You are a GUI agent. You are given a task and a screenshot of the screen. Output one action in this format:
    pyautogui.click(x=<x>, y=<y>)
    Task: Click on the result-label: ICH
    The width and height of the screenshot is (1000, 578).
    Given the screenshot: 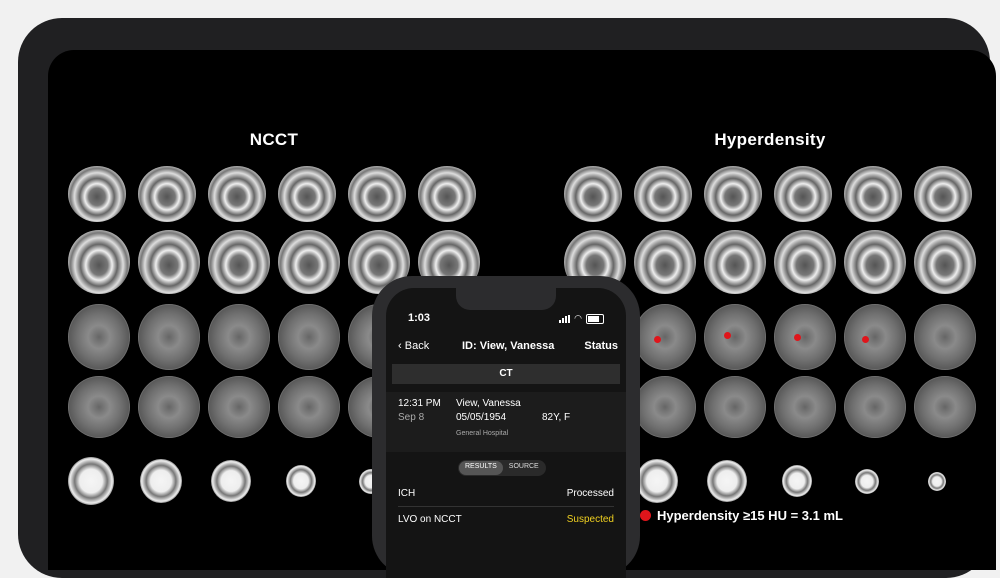 What is the action you would take?
    pyautogui.click(x=407, y=493)
    